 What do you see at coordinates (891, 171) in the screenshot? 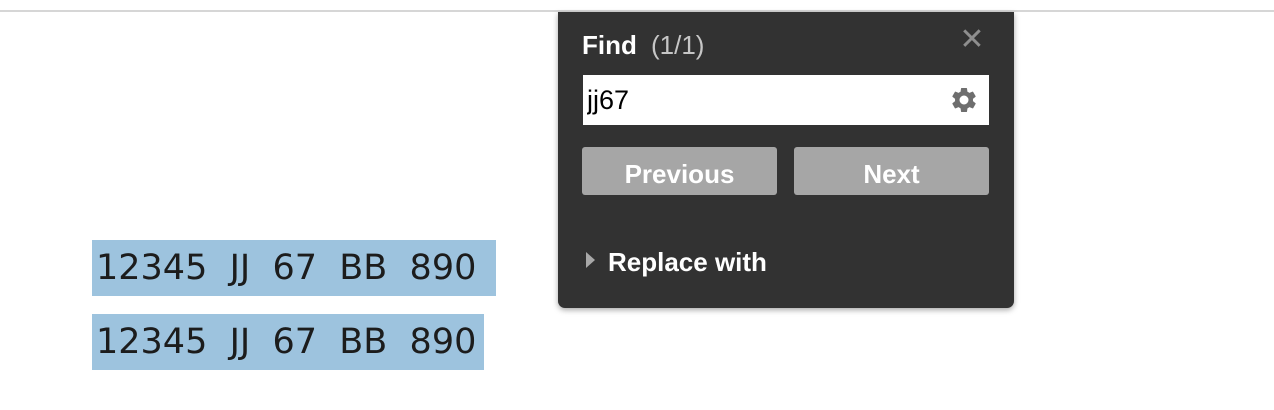
I see `next-button: Next` at bounding box center [891, 171].